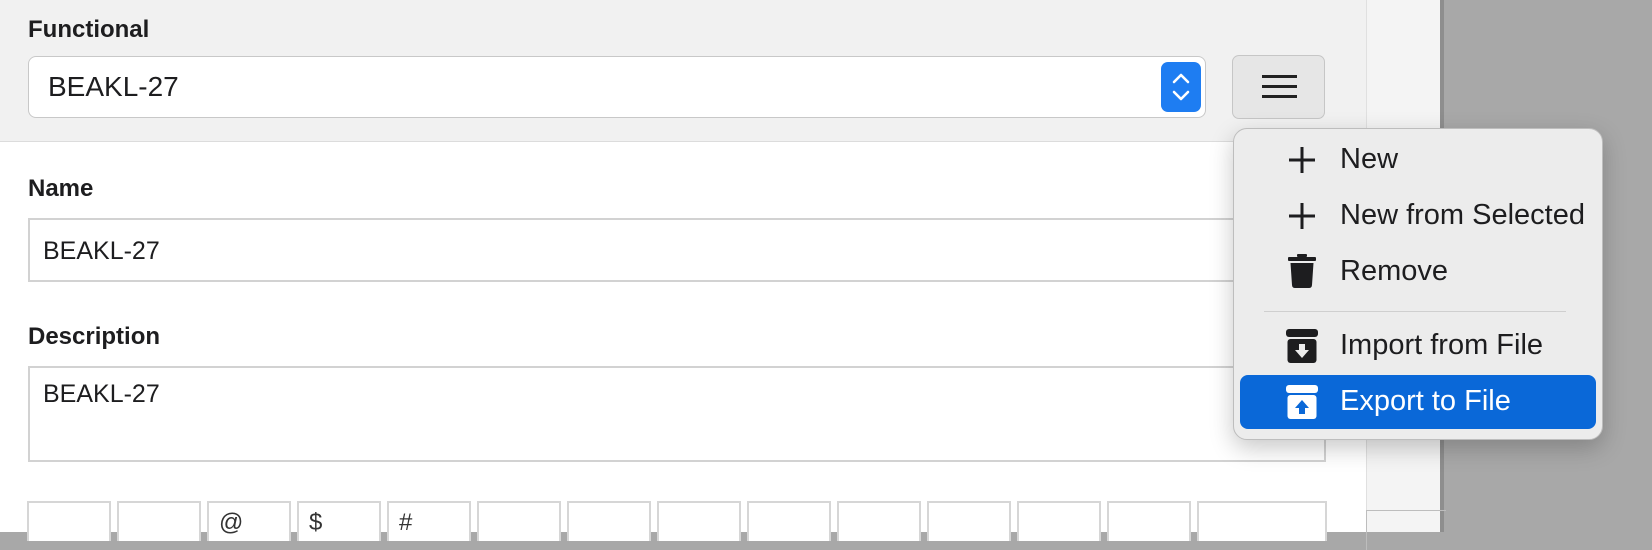  What do you see at coordinates (1442, 345) in the screenshot?
I see `menu-item-label: Import from File` at bounding box center [1442, 345].